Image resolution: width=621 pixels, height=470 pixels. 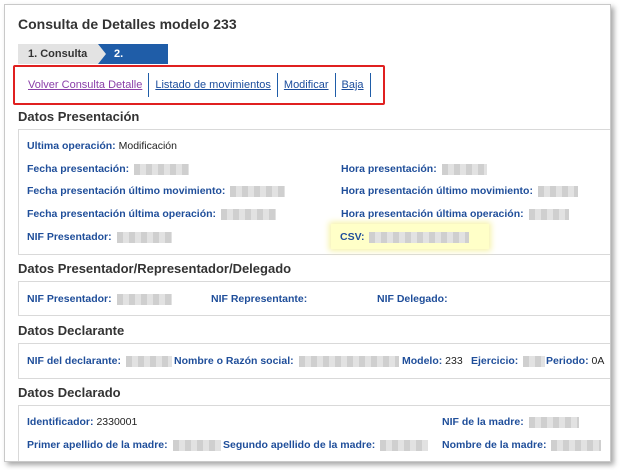 What do you see at coordinates (234, 361) in the screenshot?
I see `nombre-razon-label: Nombre o Razón social:` at bounding box center [234, 361].